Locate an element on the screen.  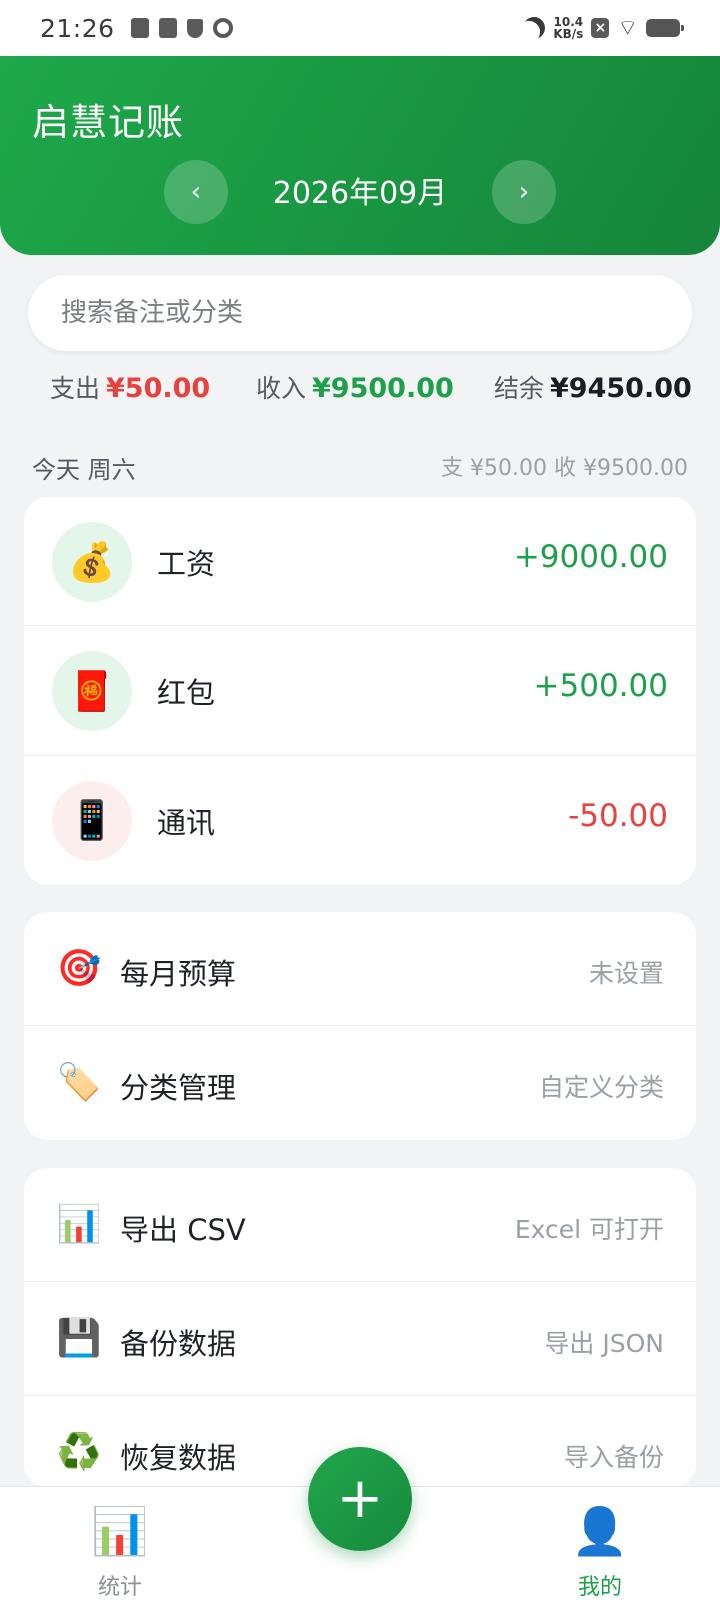
no-sim-icon: × is located at coordinates (600, 28).